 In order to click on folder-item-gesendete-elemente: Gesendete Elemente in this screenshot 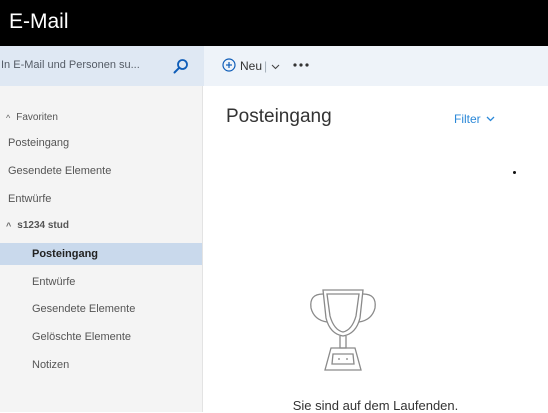, I will do `click(83, 309)`.